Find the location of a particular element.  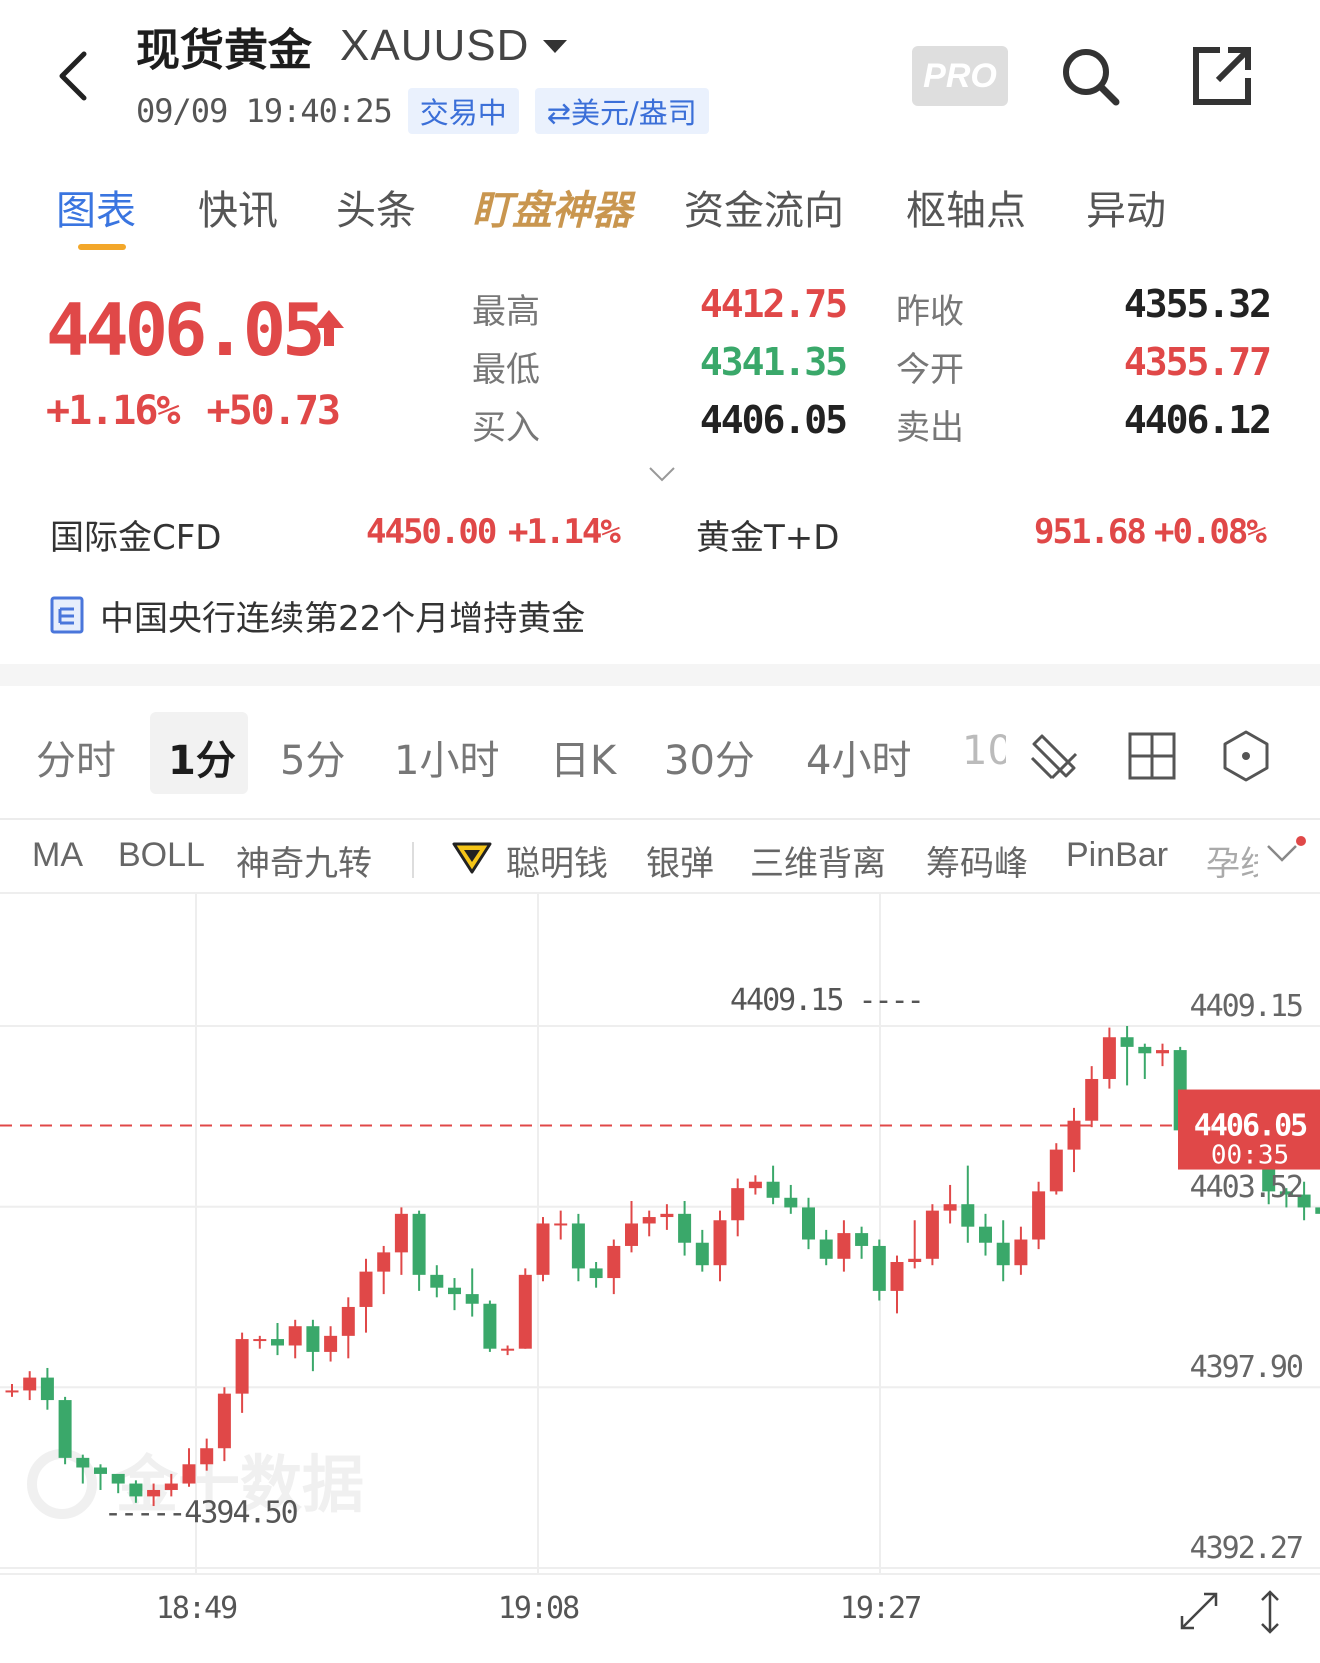

search-icon is located at coordinates (1090, 76).